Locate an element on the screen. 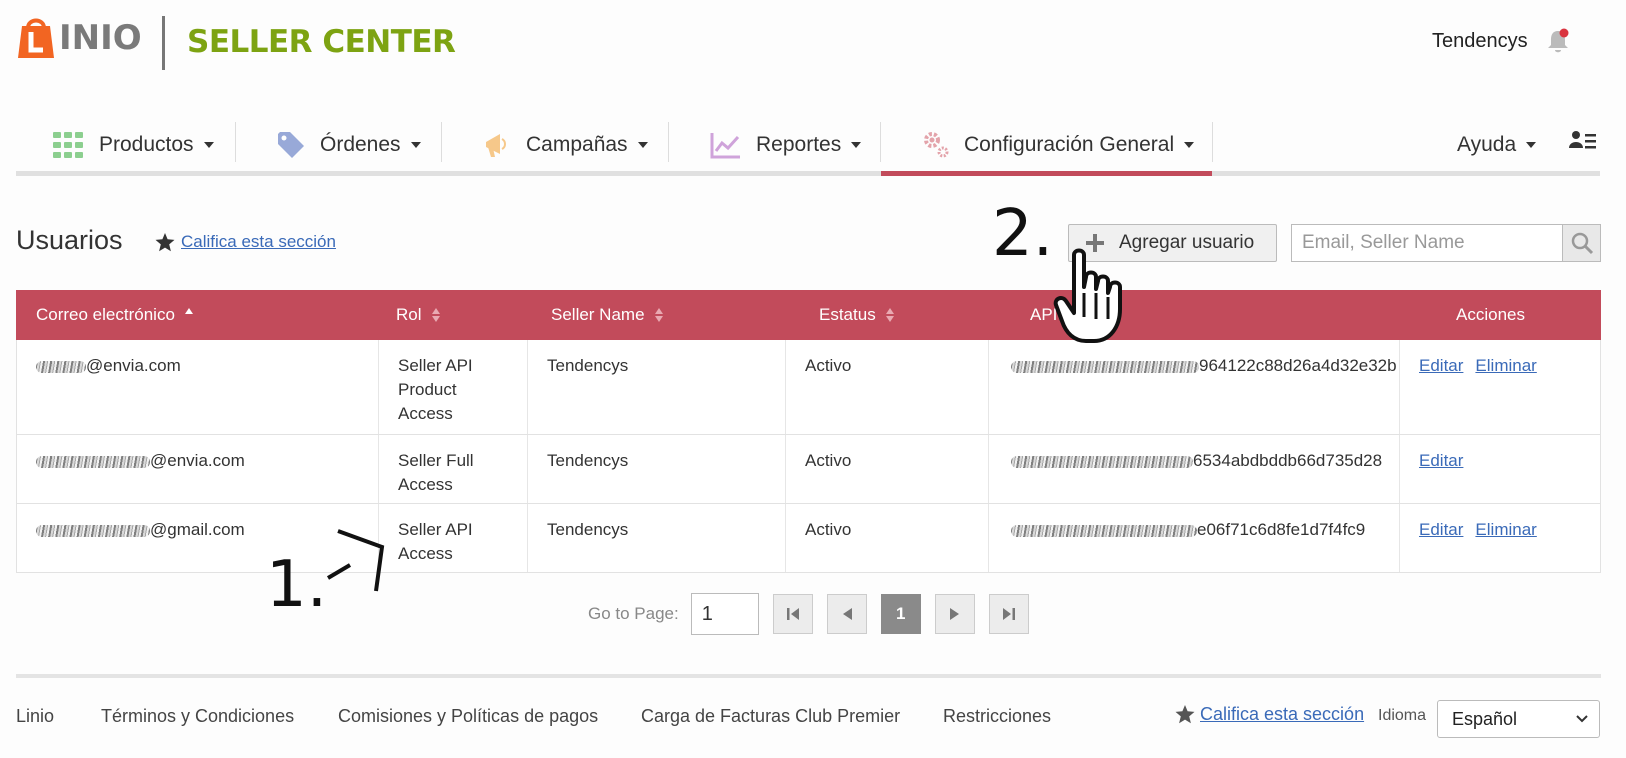 The image size is (1626, 758). column-label: Acciones is located at coordinates (1490, 314).